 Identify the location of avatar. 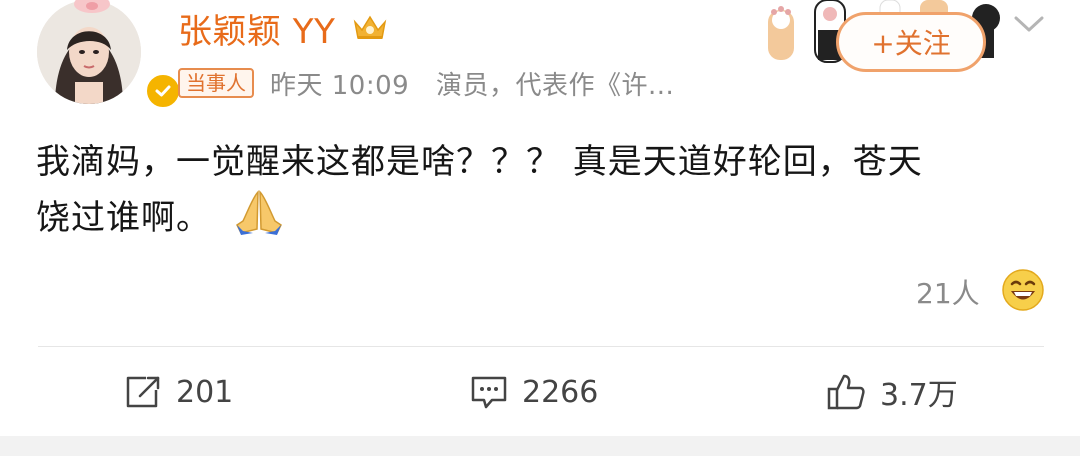
(89, 52).